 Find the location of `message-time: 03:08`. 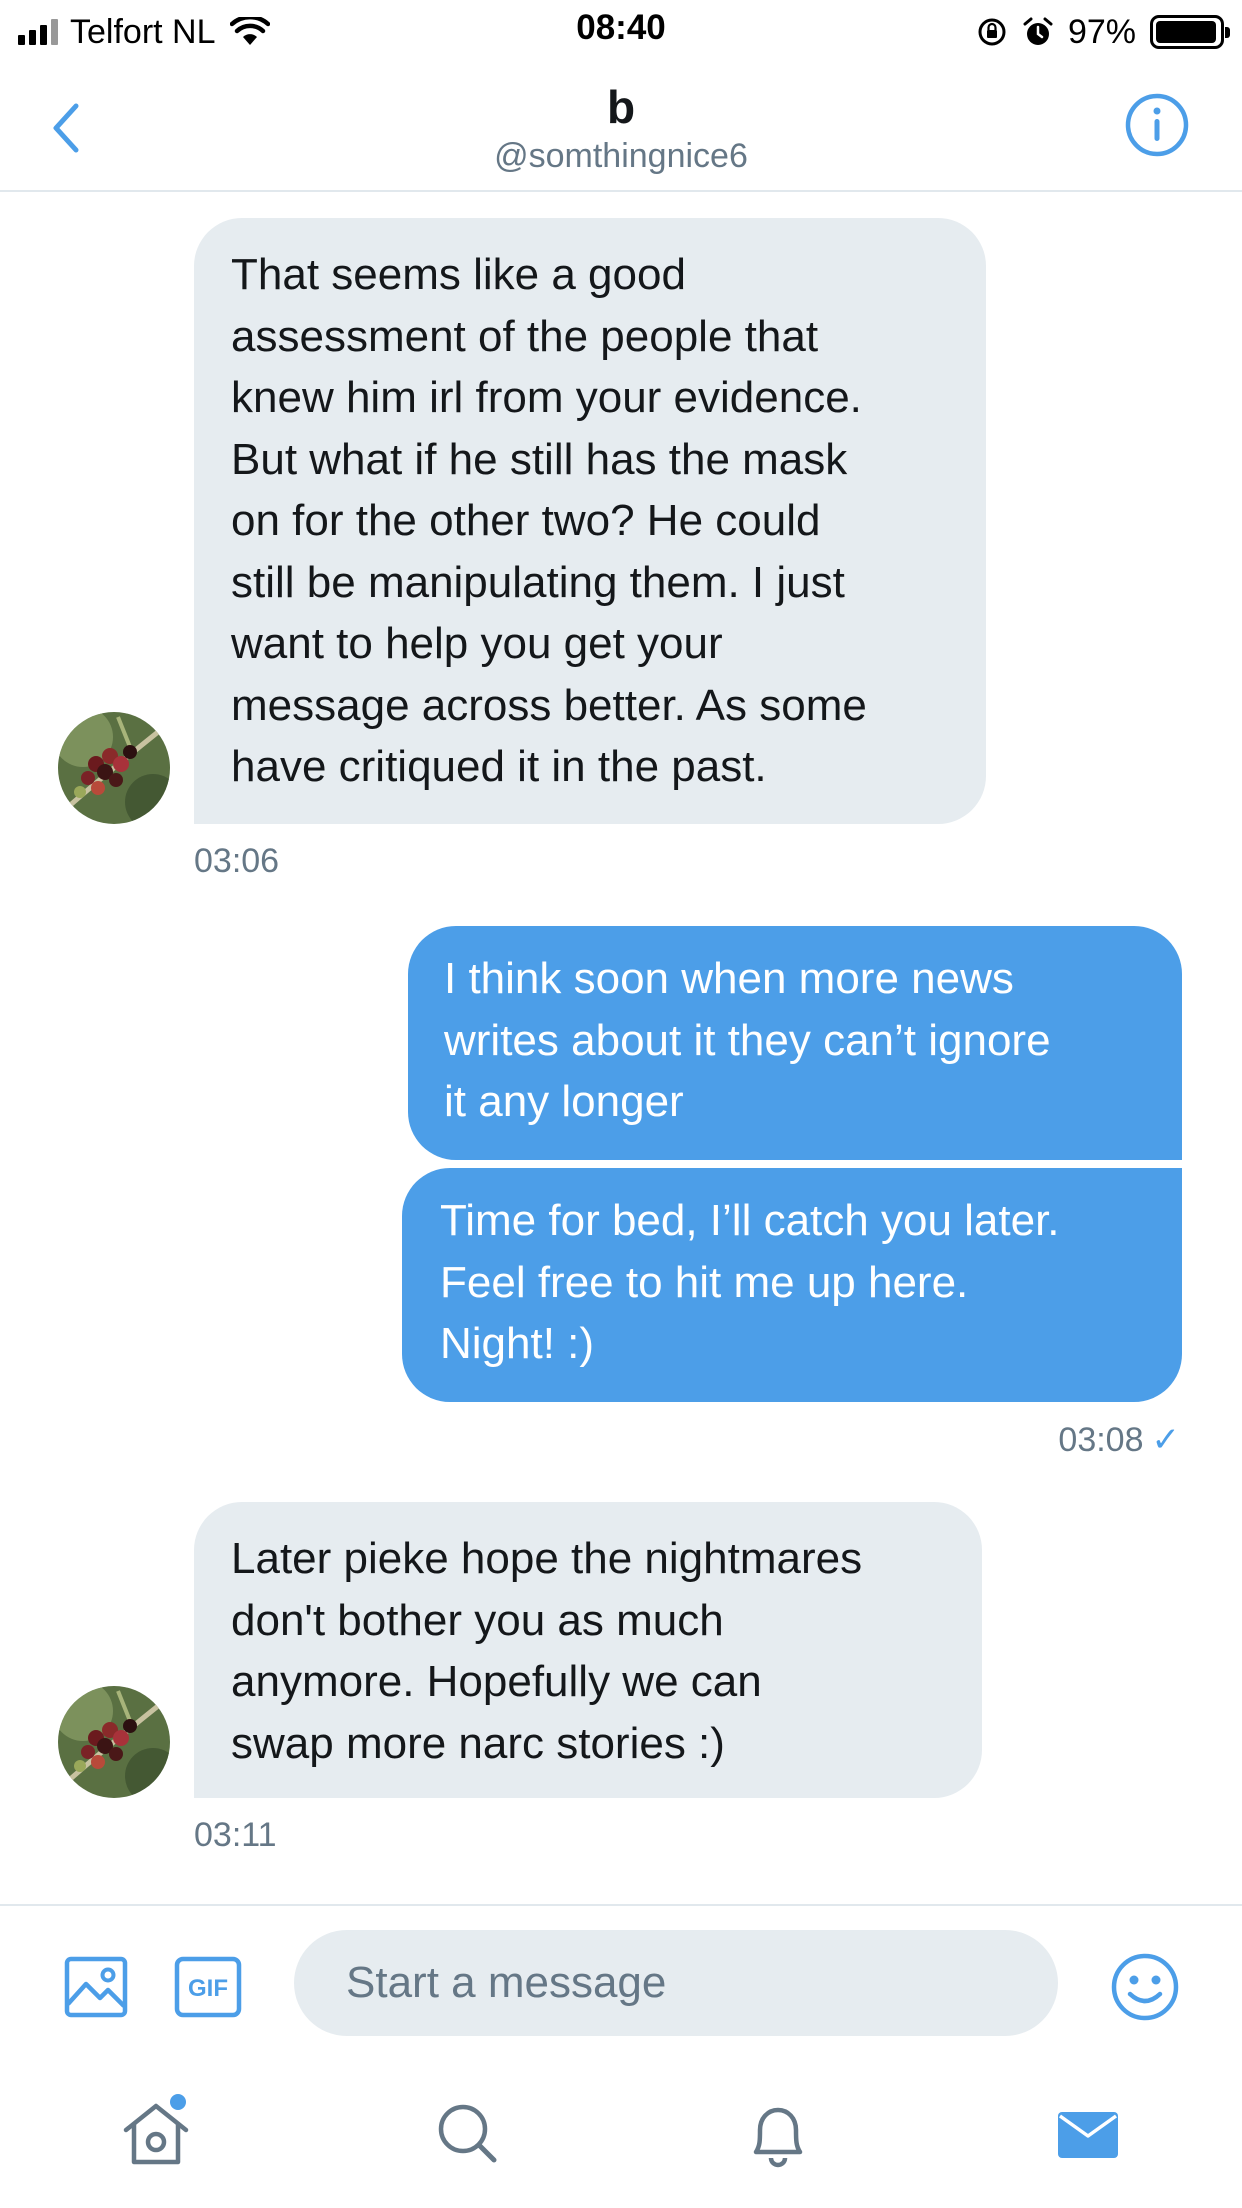

message-time: 03:08 is located at coordinates (1101, 1440).